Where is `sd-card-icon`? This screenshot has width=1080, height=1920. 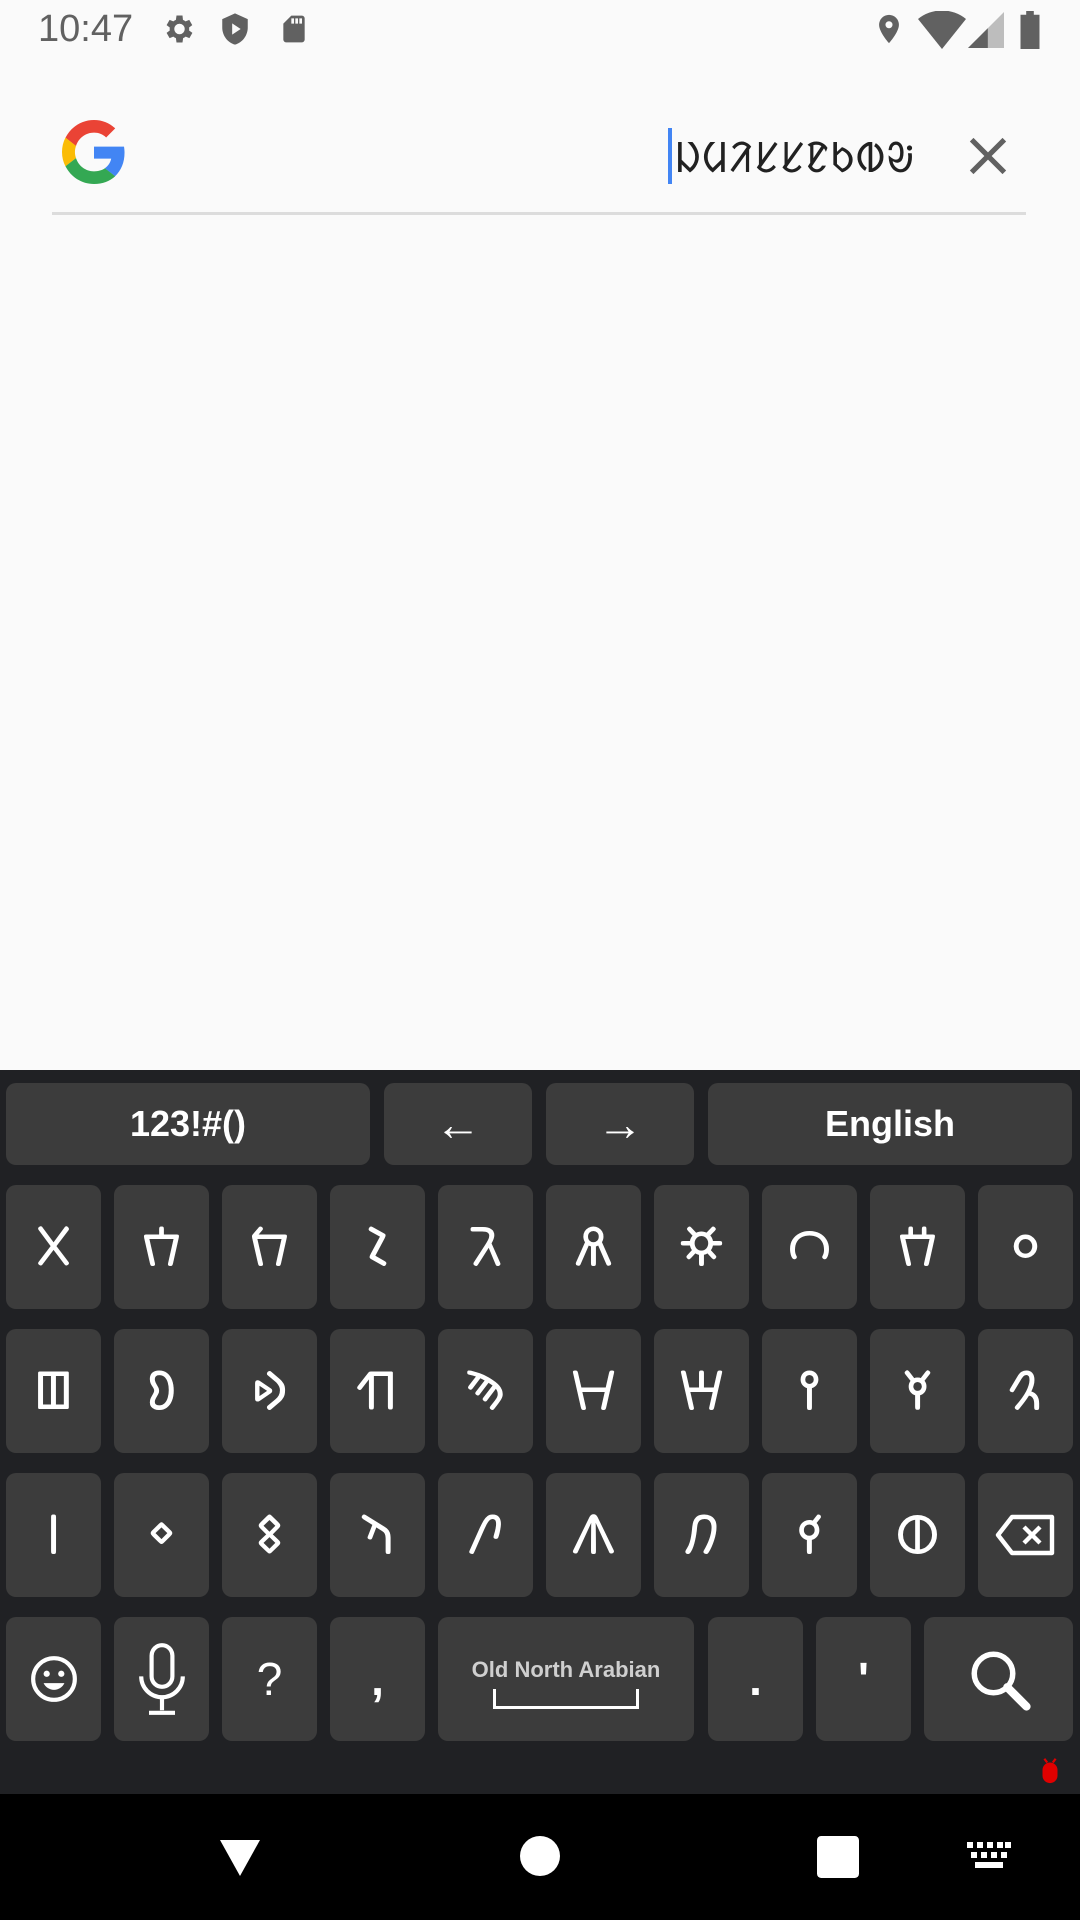
sd-card-icon is located at coordinates (294, 29).